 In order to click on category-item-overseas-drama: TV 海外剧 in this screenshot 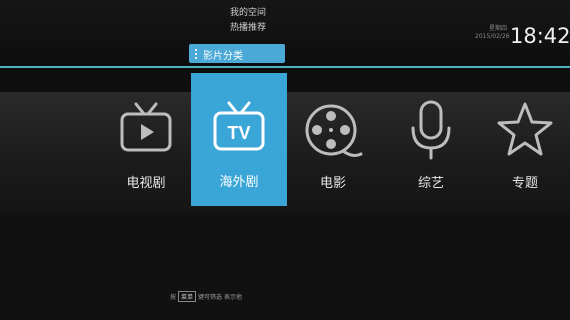, I will do `click(239, 139)`.